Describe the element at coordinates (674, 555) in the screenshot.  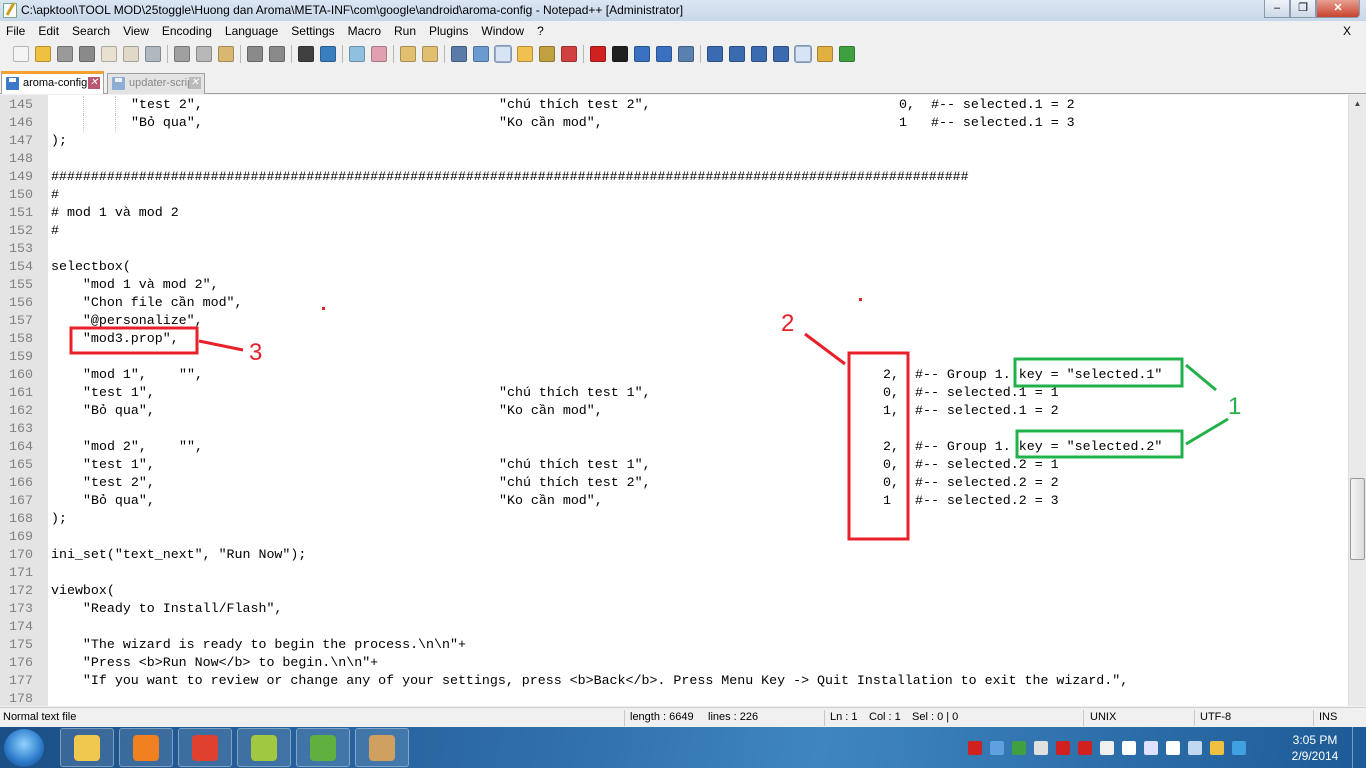
I see `code-line: 170 ini_set("text_next", "Run Now");` at that location.